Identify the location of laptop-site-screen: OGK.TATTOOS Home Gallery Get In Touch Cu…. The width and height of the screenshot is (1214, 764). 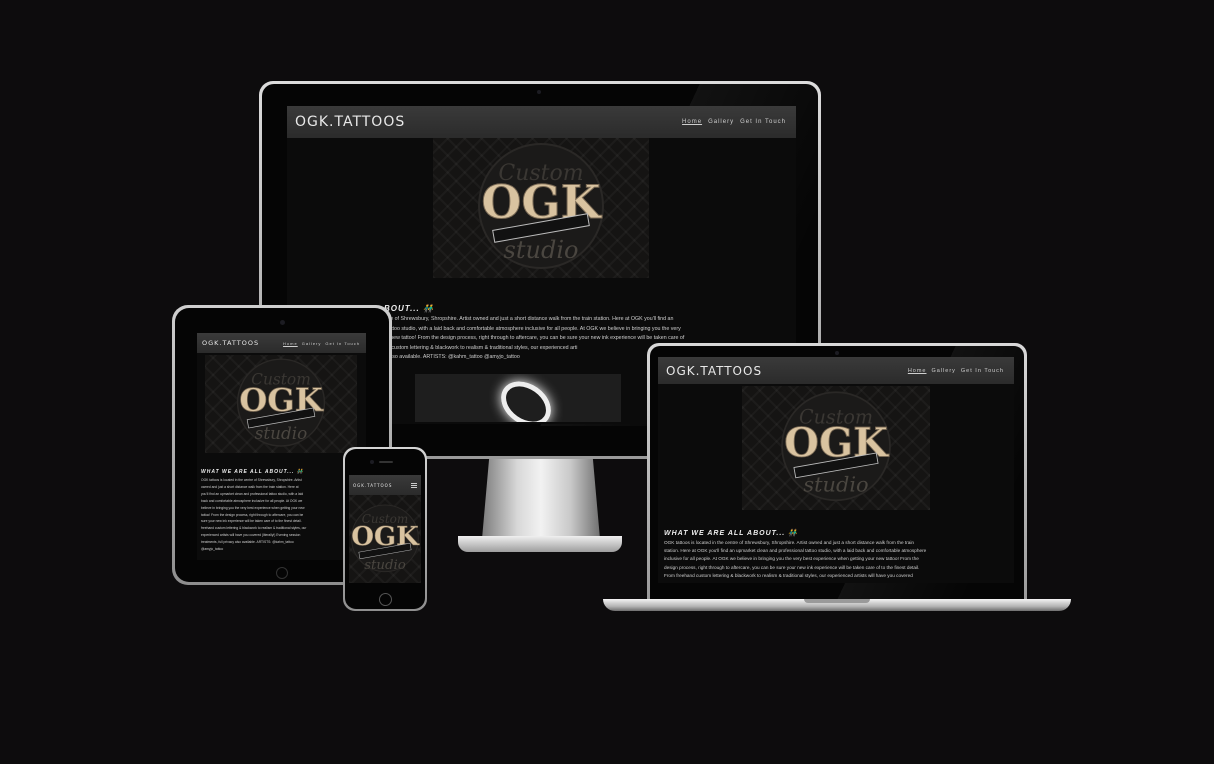
(836, 470).